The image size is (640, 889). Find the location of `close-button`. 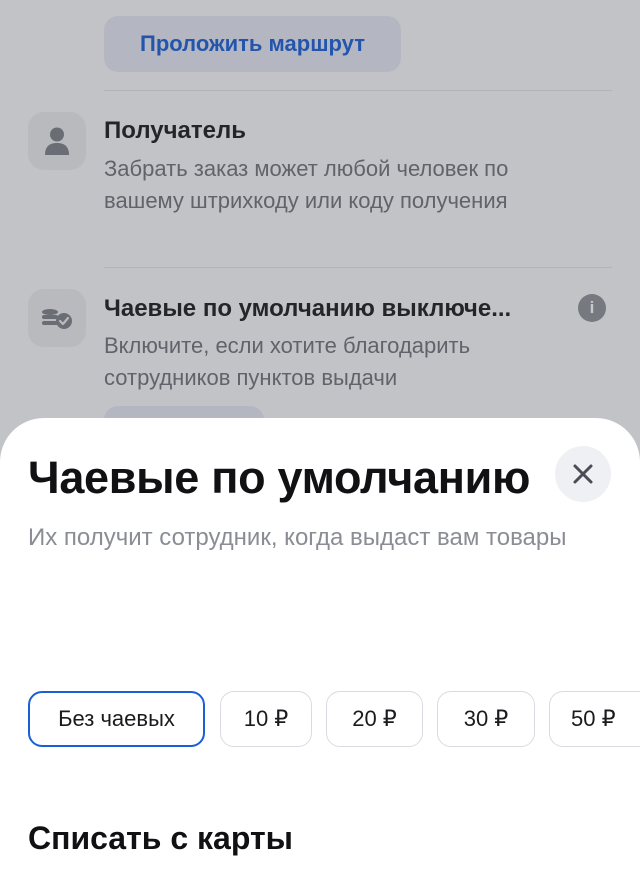

close-button is located at coordinates (583, 474).